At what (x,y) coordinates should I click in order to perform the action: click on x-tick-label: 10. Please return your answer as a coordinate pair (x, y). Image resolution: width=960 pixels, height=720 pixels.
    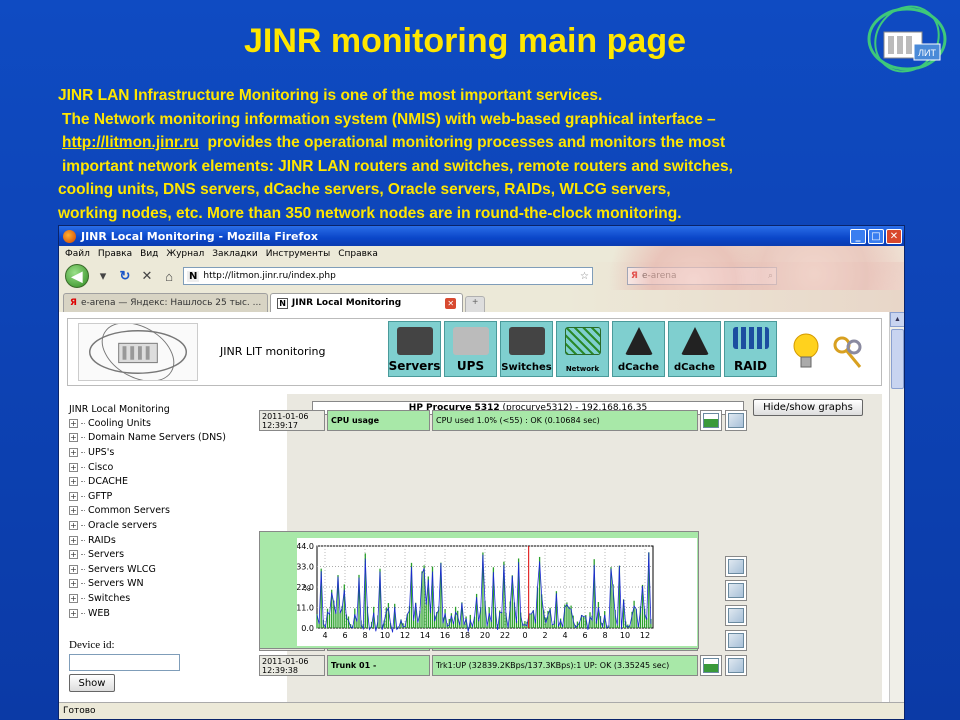
    Looking at the image, I should click on (385, 635).